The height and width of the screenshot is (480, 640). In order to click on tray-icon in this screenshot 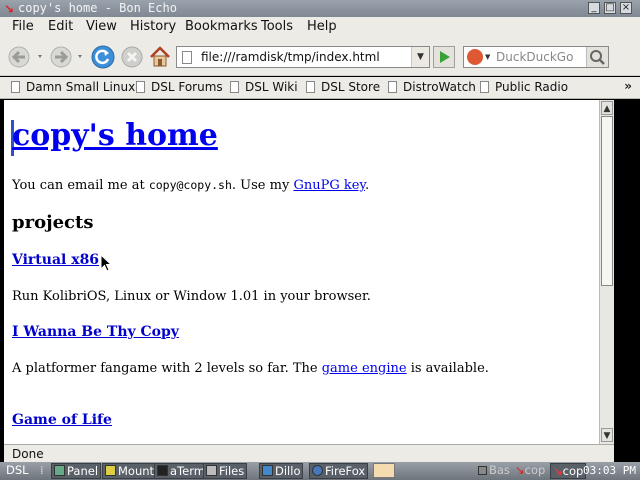, I will do `click(482, 470)`.